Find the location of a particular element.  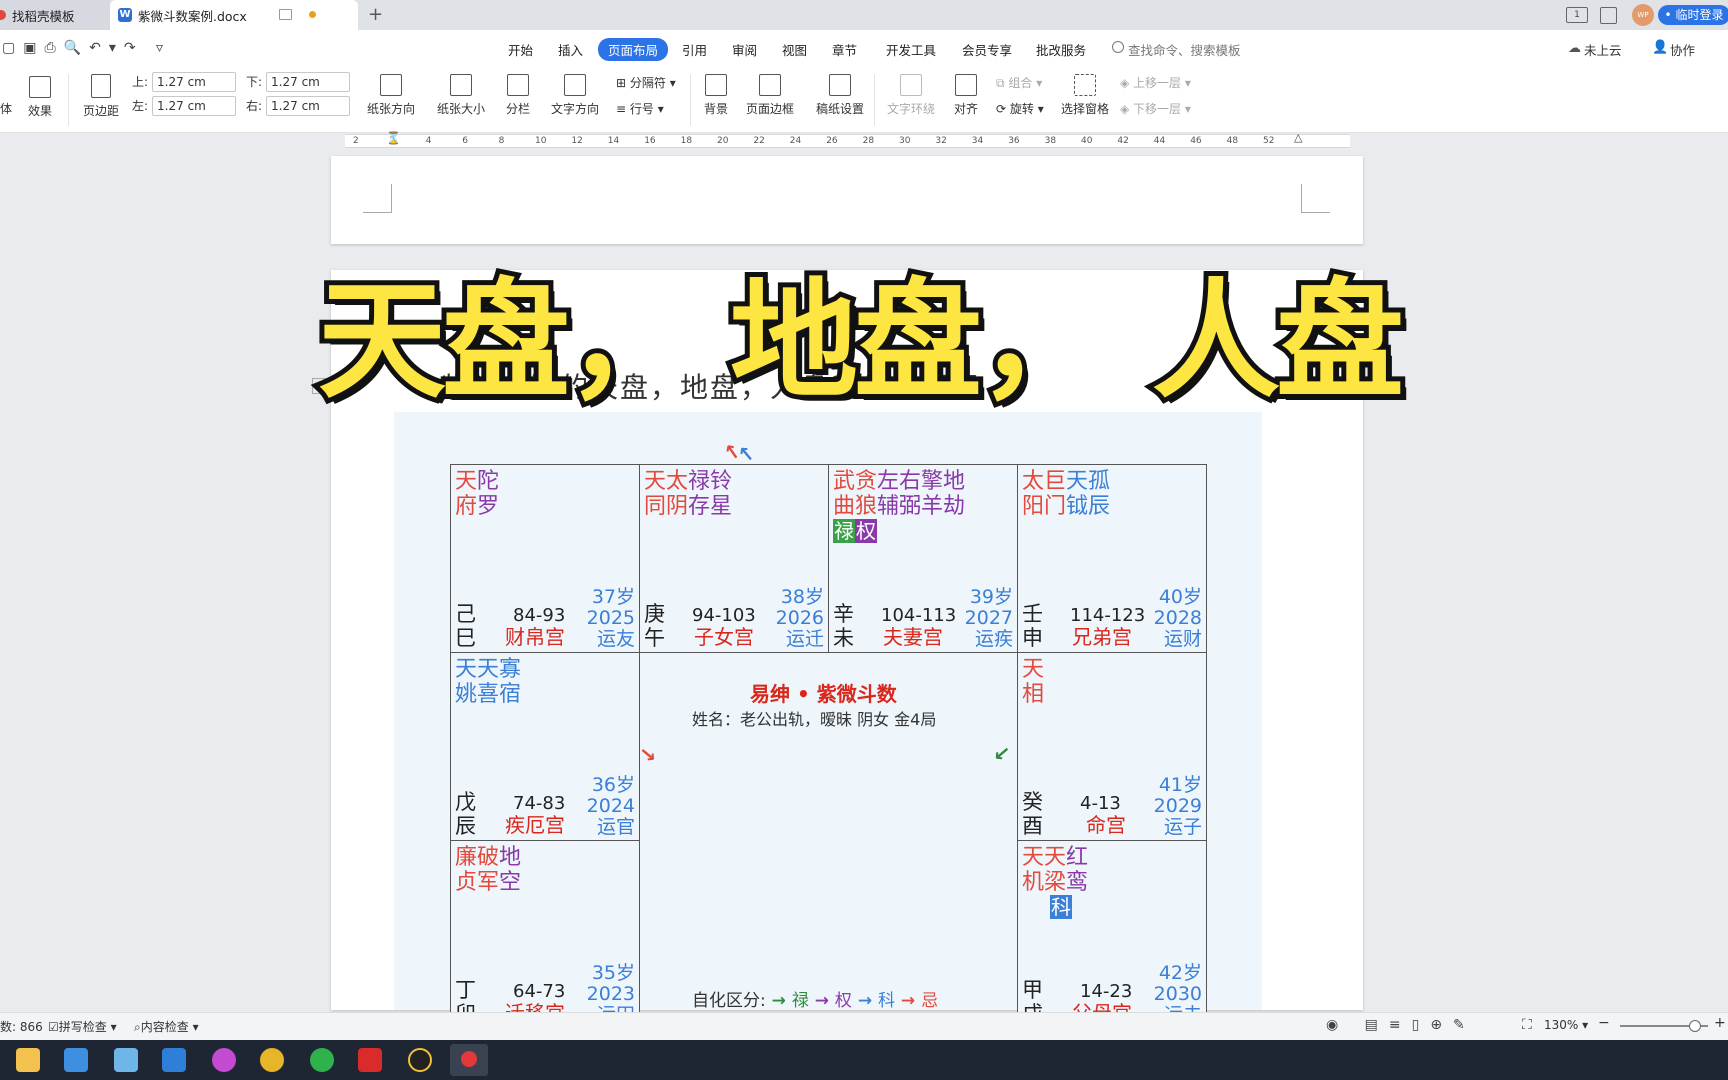

zoom-in-button: + is located at coordinates (1720, 1023).